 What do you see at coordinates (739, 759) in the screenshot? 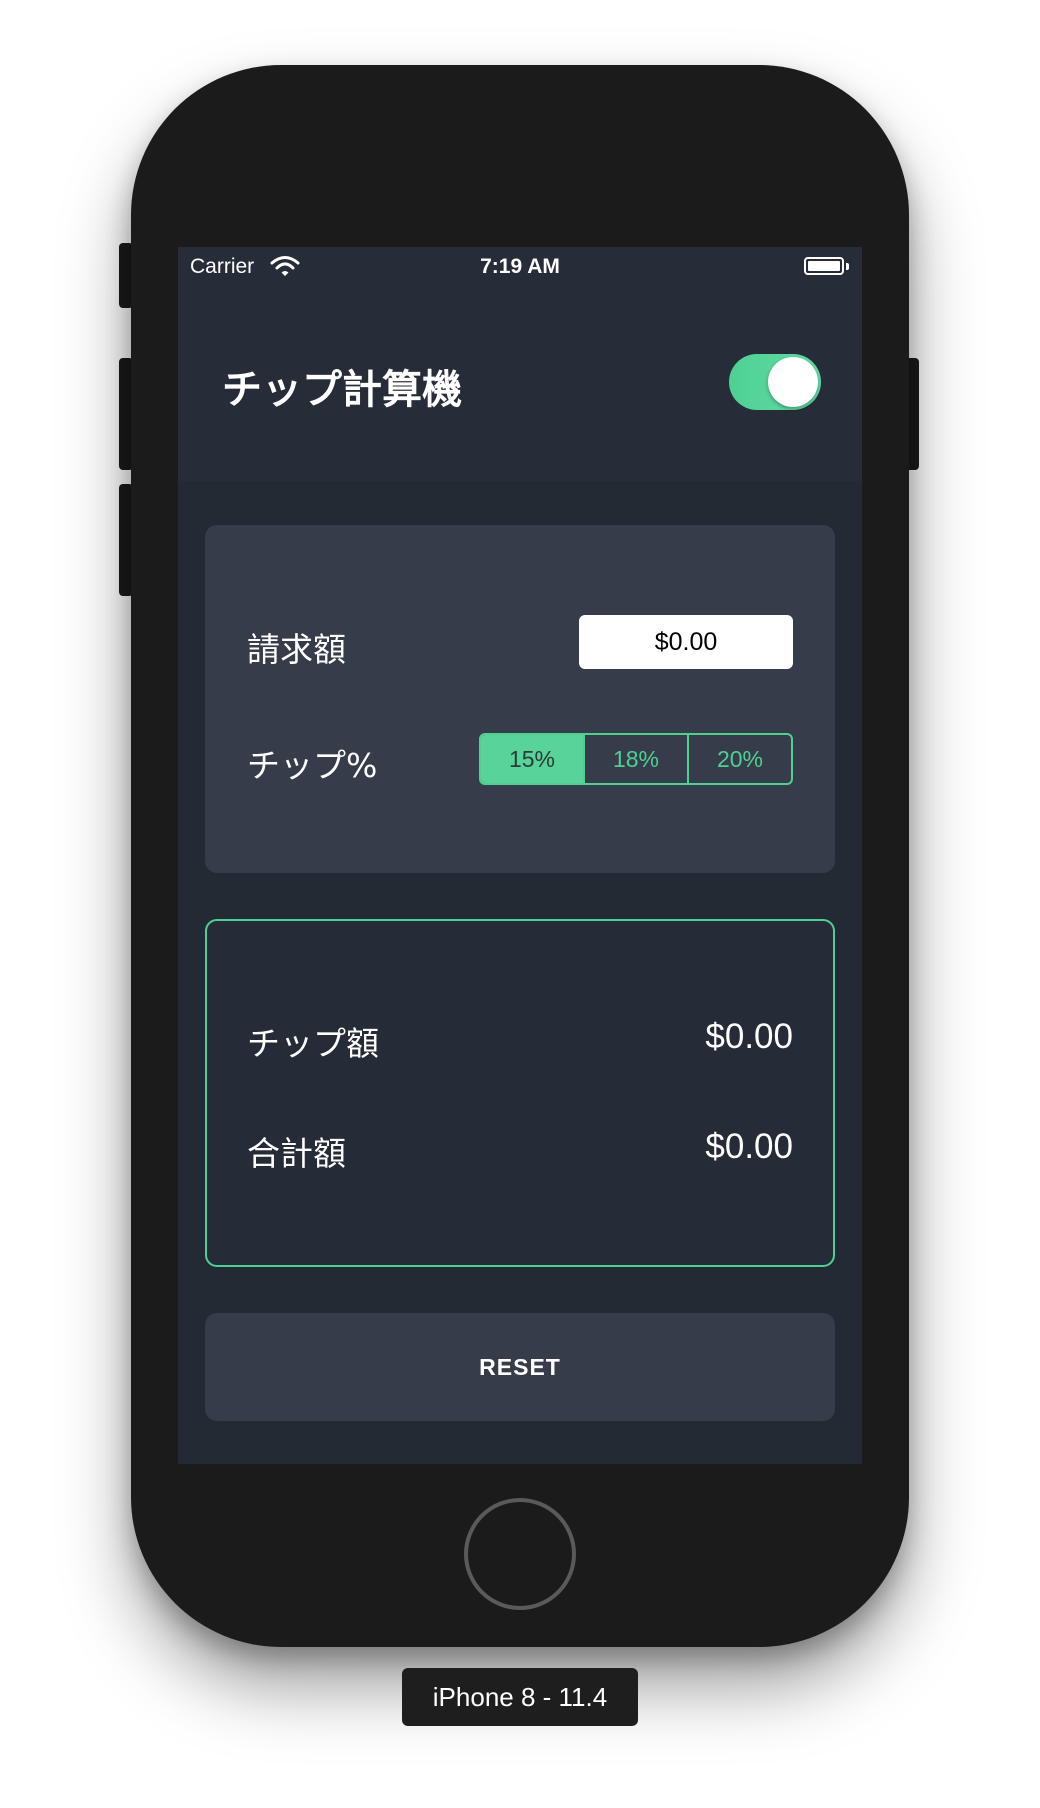
I see `tip-option-20: 20%` at bounding box center [739, 759].